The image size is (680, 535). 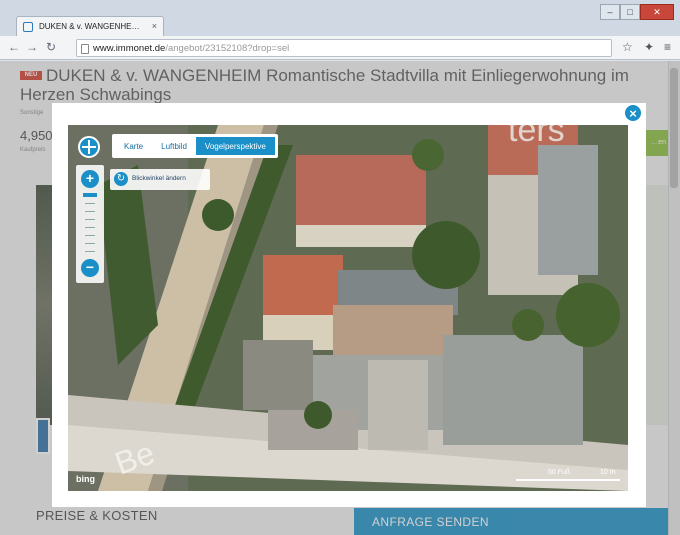 I want to click on scale-label-feet: 50 Fuß, so click(x=559, y=472).